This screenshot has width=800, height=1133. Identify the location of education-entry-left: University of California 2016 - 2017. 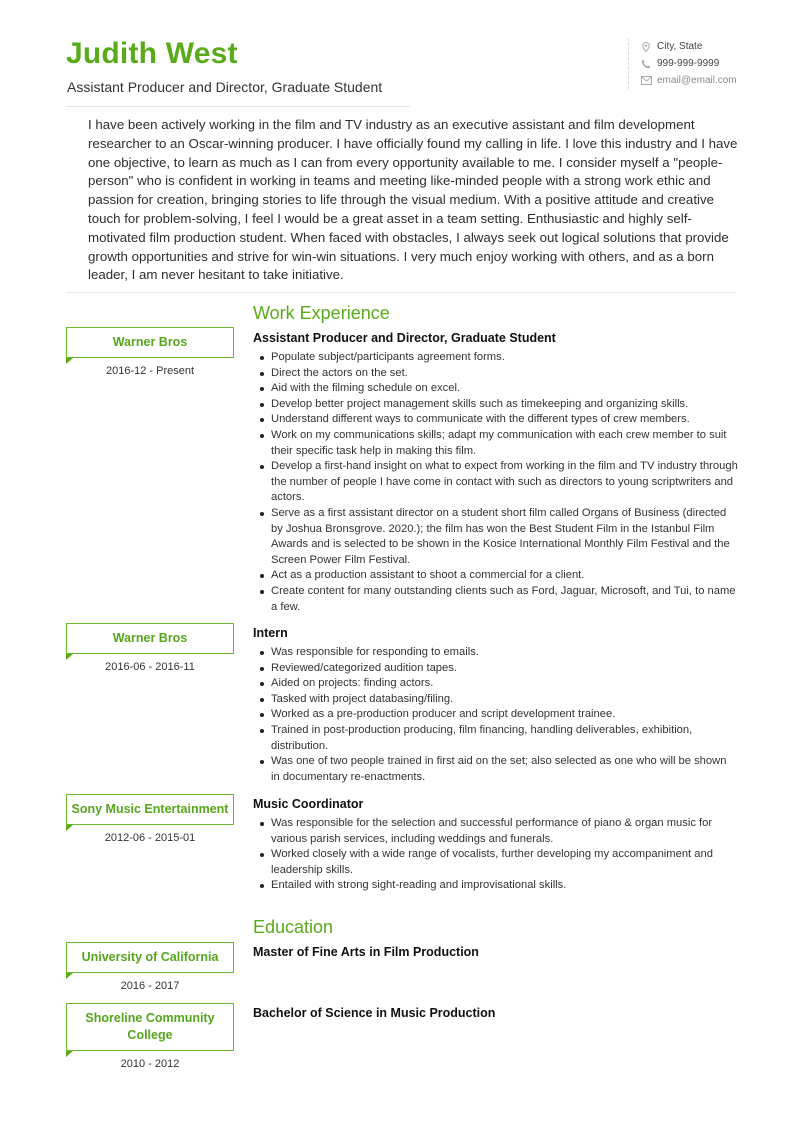
(150, 967).